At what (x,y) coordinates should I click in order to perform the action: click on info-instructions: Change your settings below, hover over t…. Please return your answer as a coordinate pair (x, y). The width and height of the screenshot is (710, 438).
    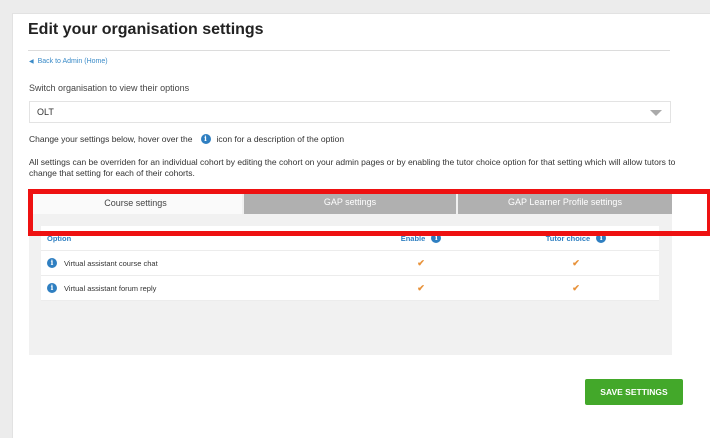
    Looking at the image, I should click on (186, 139).